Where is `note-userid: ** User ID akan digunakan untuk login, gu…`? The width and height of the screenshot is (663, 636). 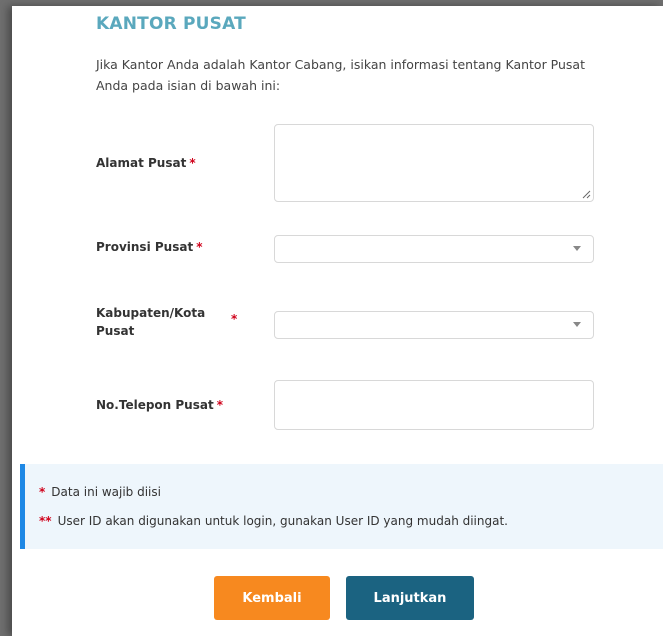
note-userid: ** User ID akan digunakan untuk login, gu… is located at coordinates (273, 521).